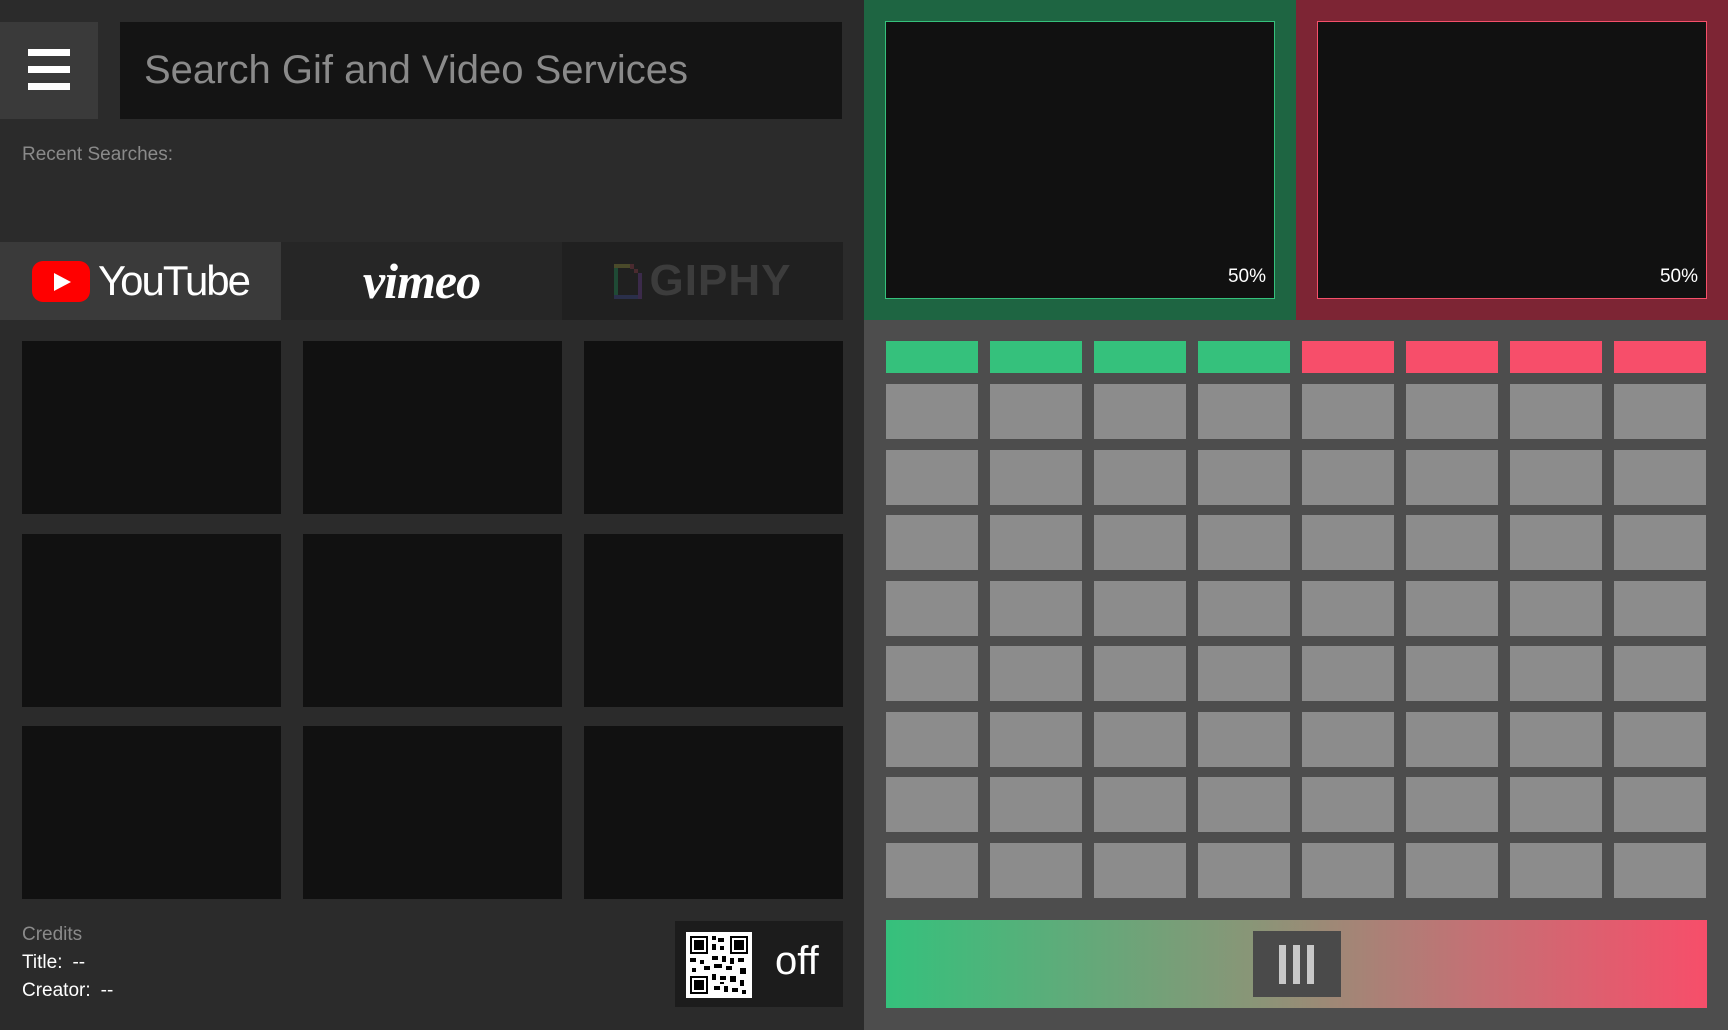 The image size is (1728, 1030). Describe the element at coordinates (107, 990) in the screenshot. I see `credits-creator-value: --` at that location.